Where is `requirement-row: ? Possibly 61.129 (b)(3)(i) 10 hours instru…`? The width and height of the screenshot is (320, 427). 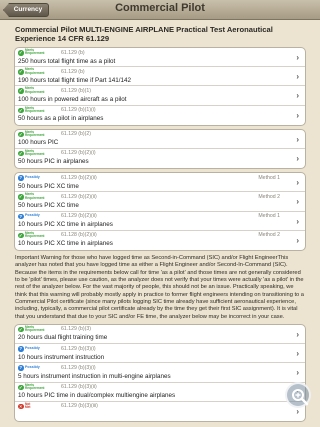
requirement-row: ? Possibly 61.129 (b)(3)(i) 10 hours instru… is located at coordinates (160, 354).